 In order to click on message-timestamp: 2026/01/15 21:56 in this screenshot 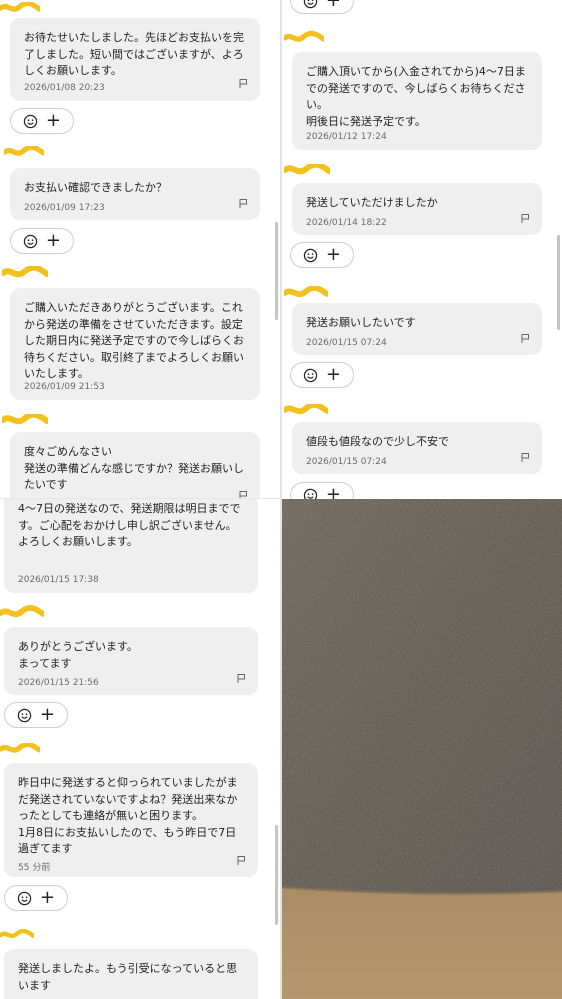, I will do `click(58, 683)`.